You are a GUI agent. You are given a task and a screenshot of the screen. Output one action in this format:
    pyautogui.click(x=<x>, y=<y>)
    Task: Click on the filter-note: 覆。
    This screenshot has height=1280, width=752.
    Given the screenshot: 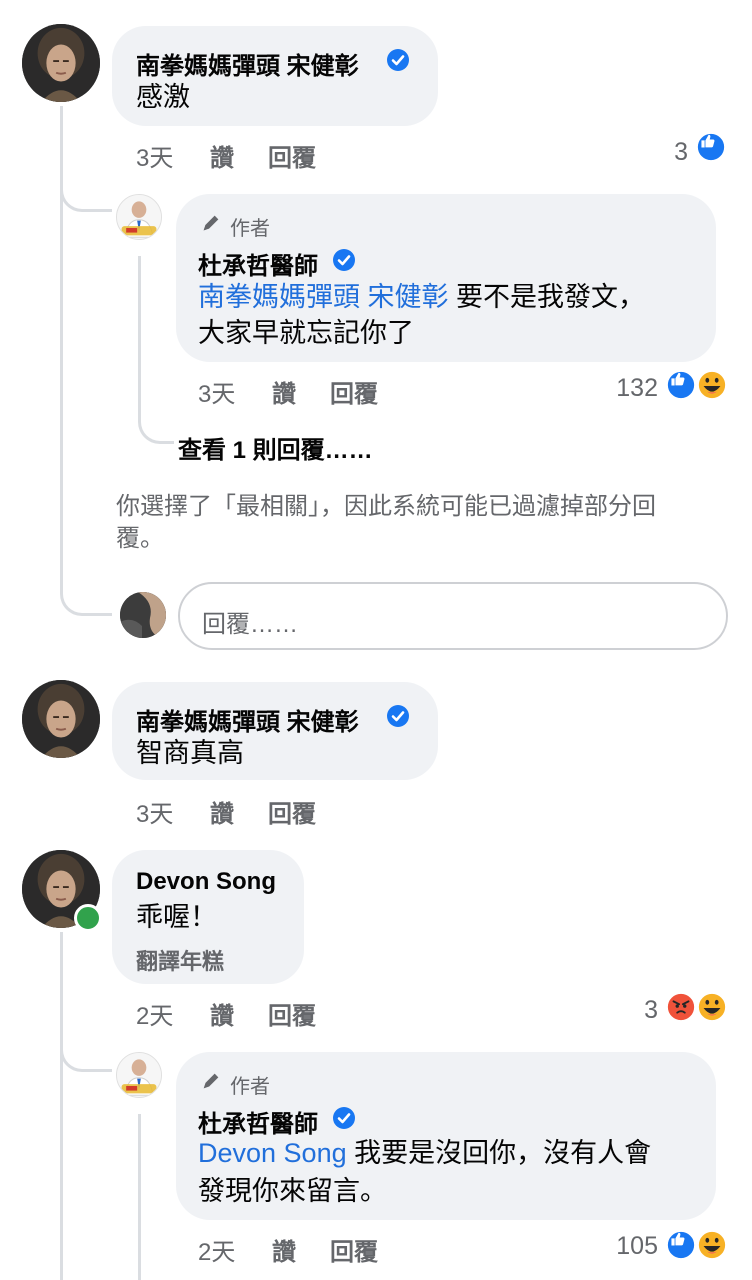 What is the action you would take?
    pyautogui.click(x=140, y=538)
    